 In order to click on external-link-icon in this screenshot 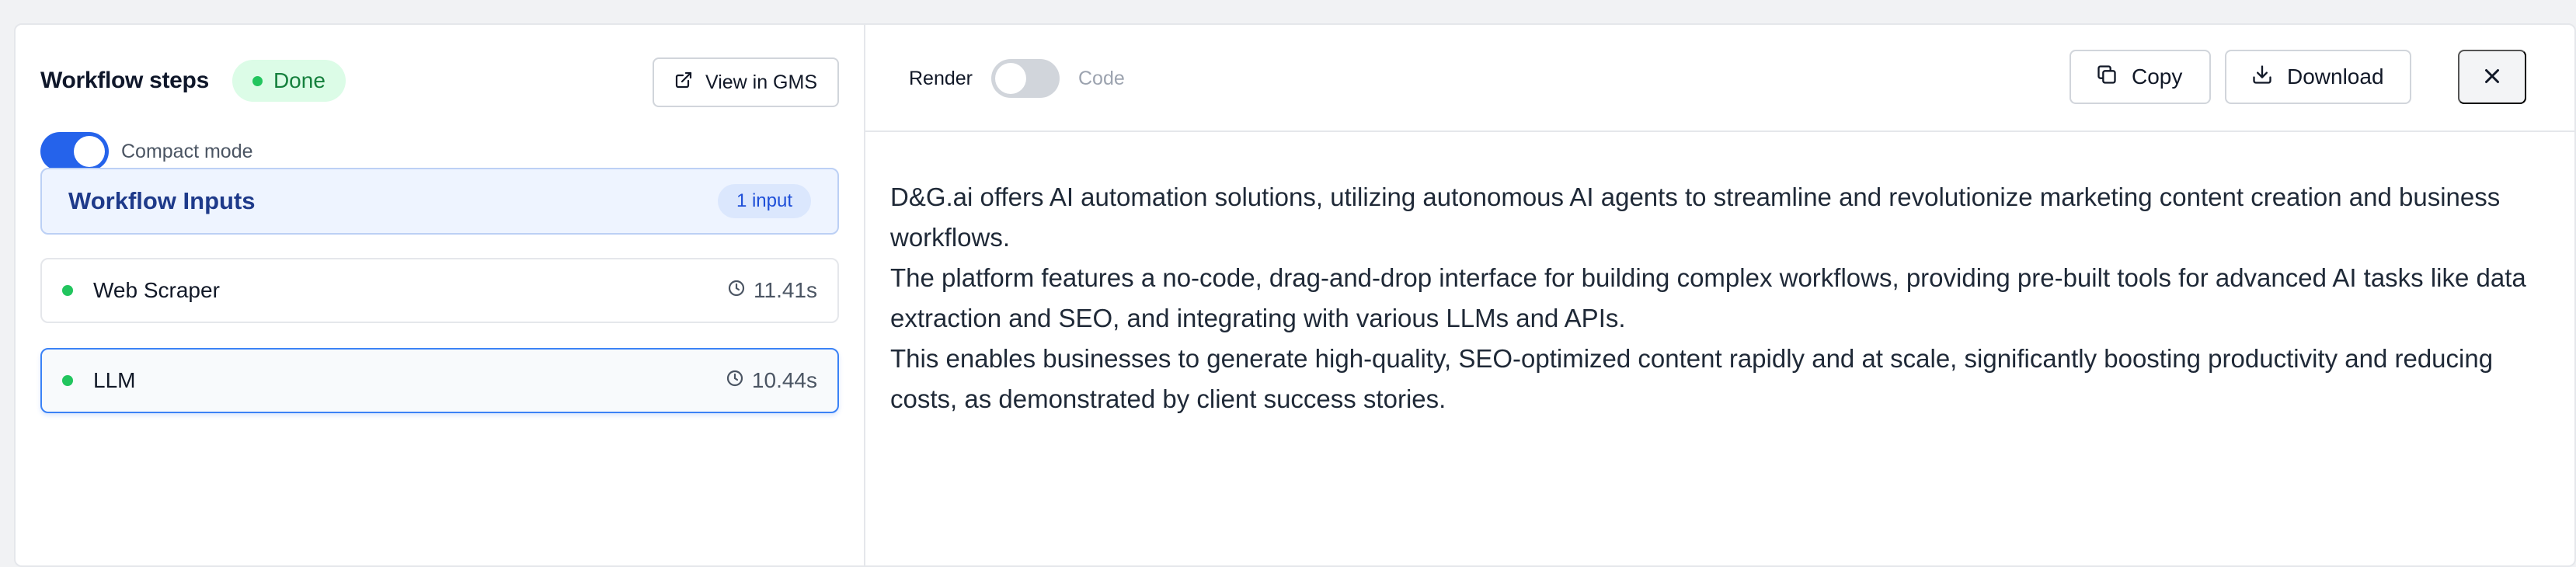, I will do `click(683, 83)`.